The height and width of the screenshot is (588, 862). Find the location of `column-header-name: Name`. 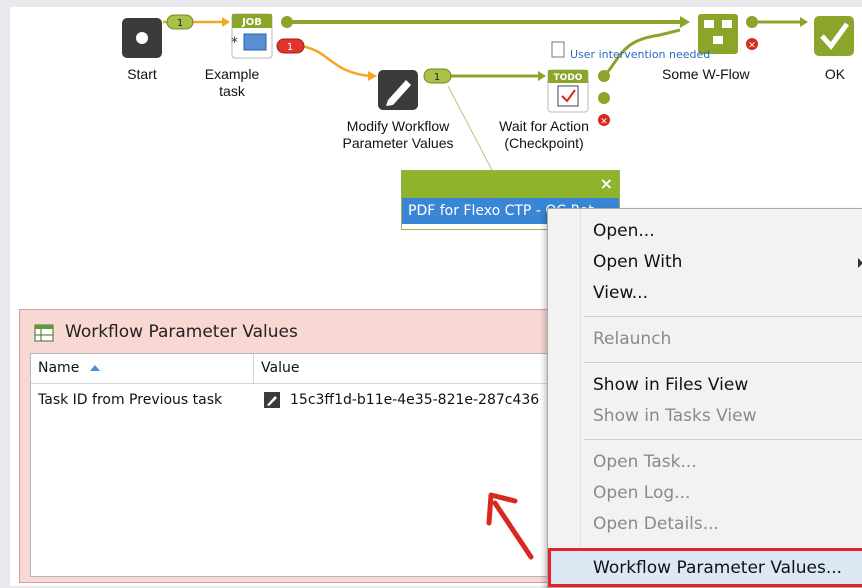

column-header-name: Name is located at coordinates (58, 368).